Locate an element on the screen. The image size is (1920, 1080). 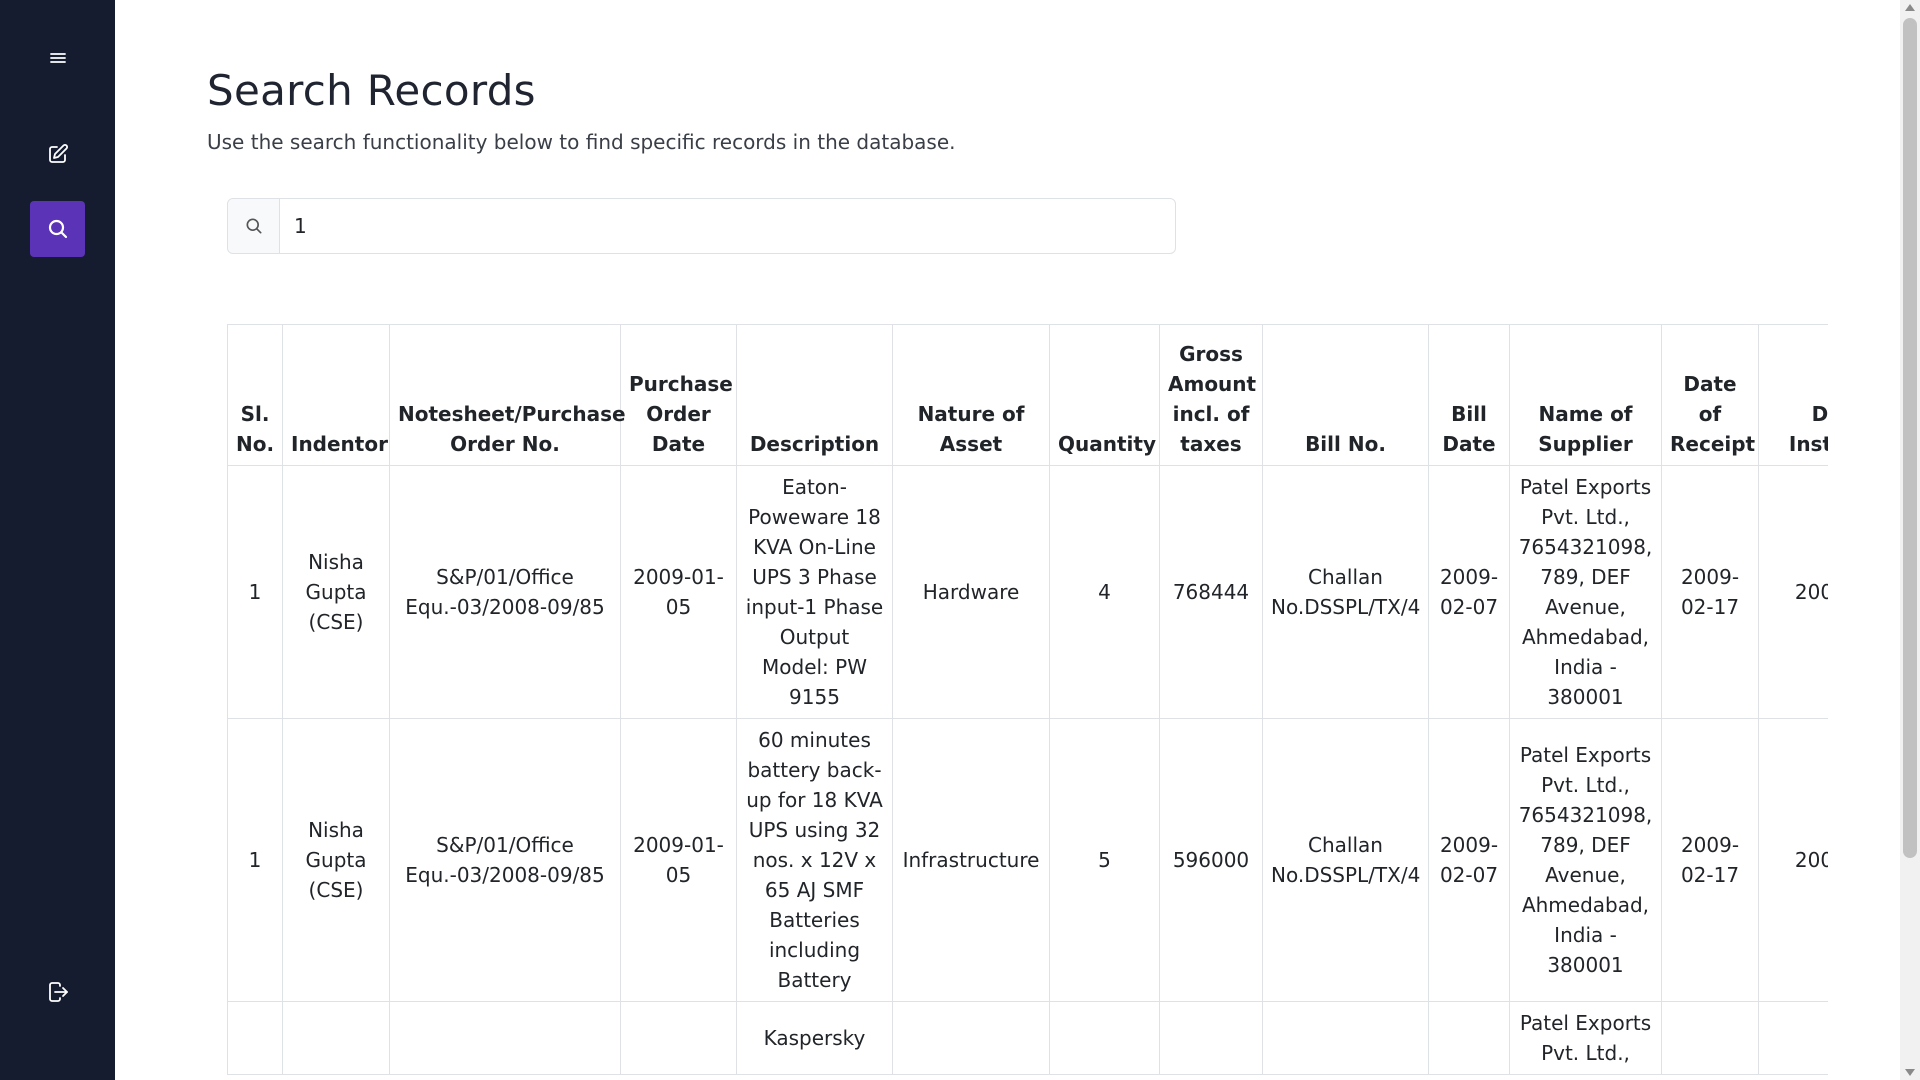
table-cell: 5 is located at coordinates (1104, 860).